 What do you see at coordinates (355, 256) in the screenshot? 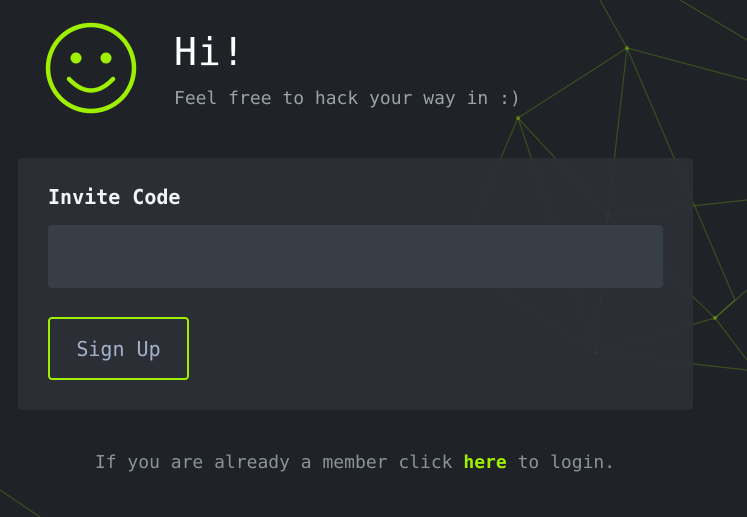
I see `invite-code-input` at bounding box center [355, 256].